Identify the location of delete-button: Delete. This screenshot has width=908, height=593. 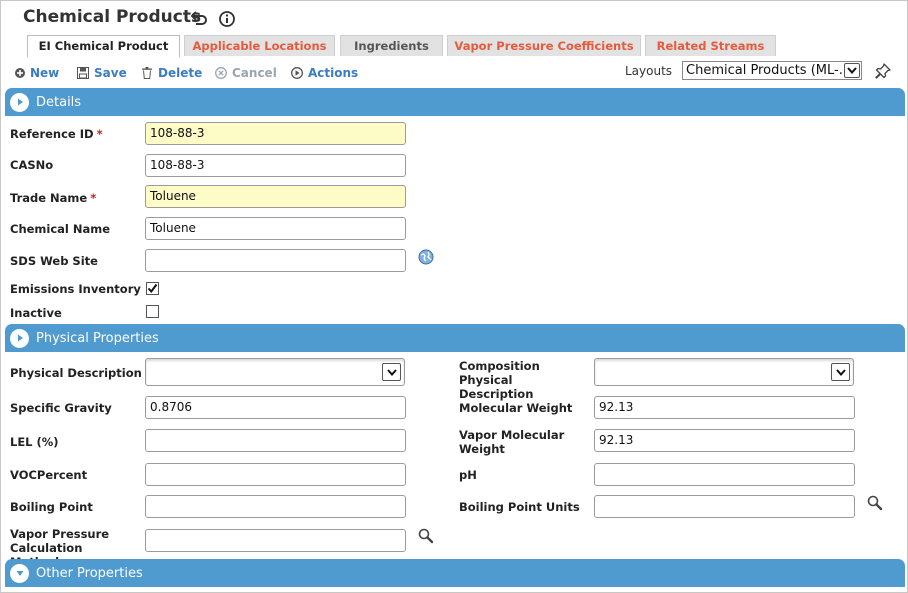
(171, 73).